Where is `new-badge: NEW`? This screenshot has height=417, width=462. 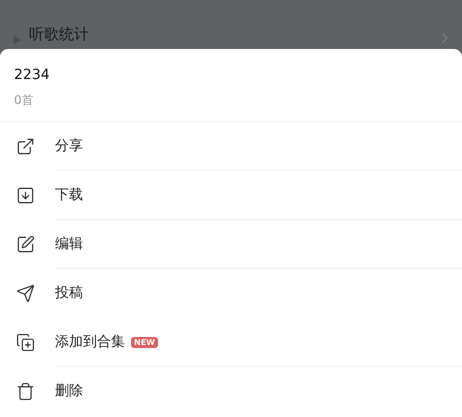 new-badge: NEW is located at coordinates (144, 342).